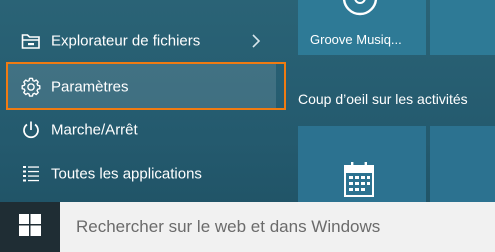 The width and height of the screenshot is (495, 252). I want to click on menu-item-power: Marche/Arrêt, so click(147, 130).